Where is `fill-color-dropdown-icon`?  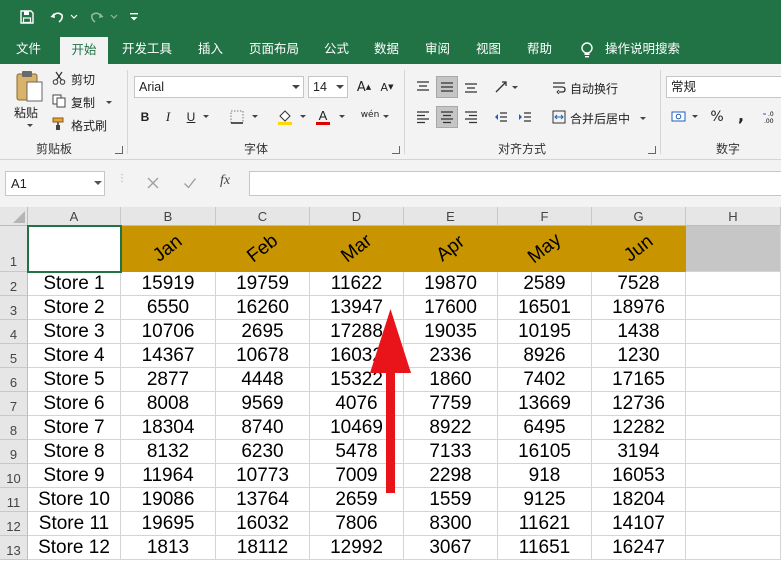 fill-color-dropdown-icon is located at coordinates (303, 116).